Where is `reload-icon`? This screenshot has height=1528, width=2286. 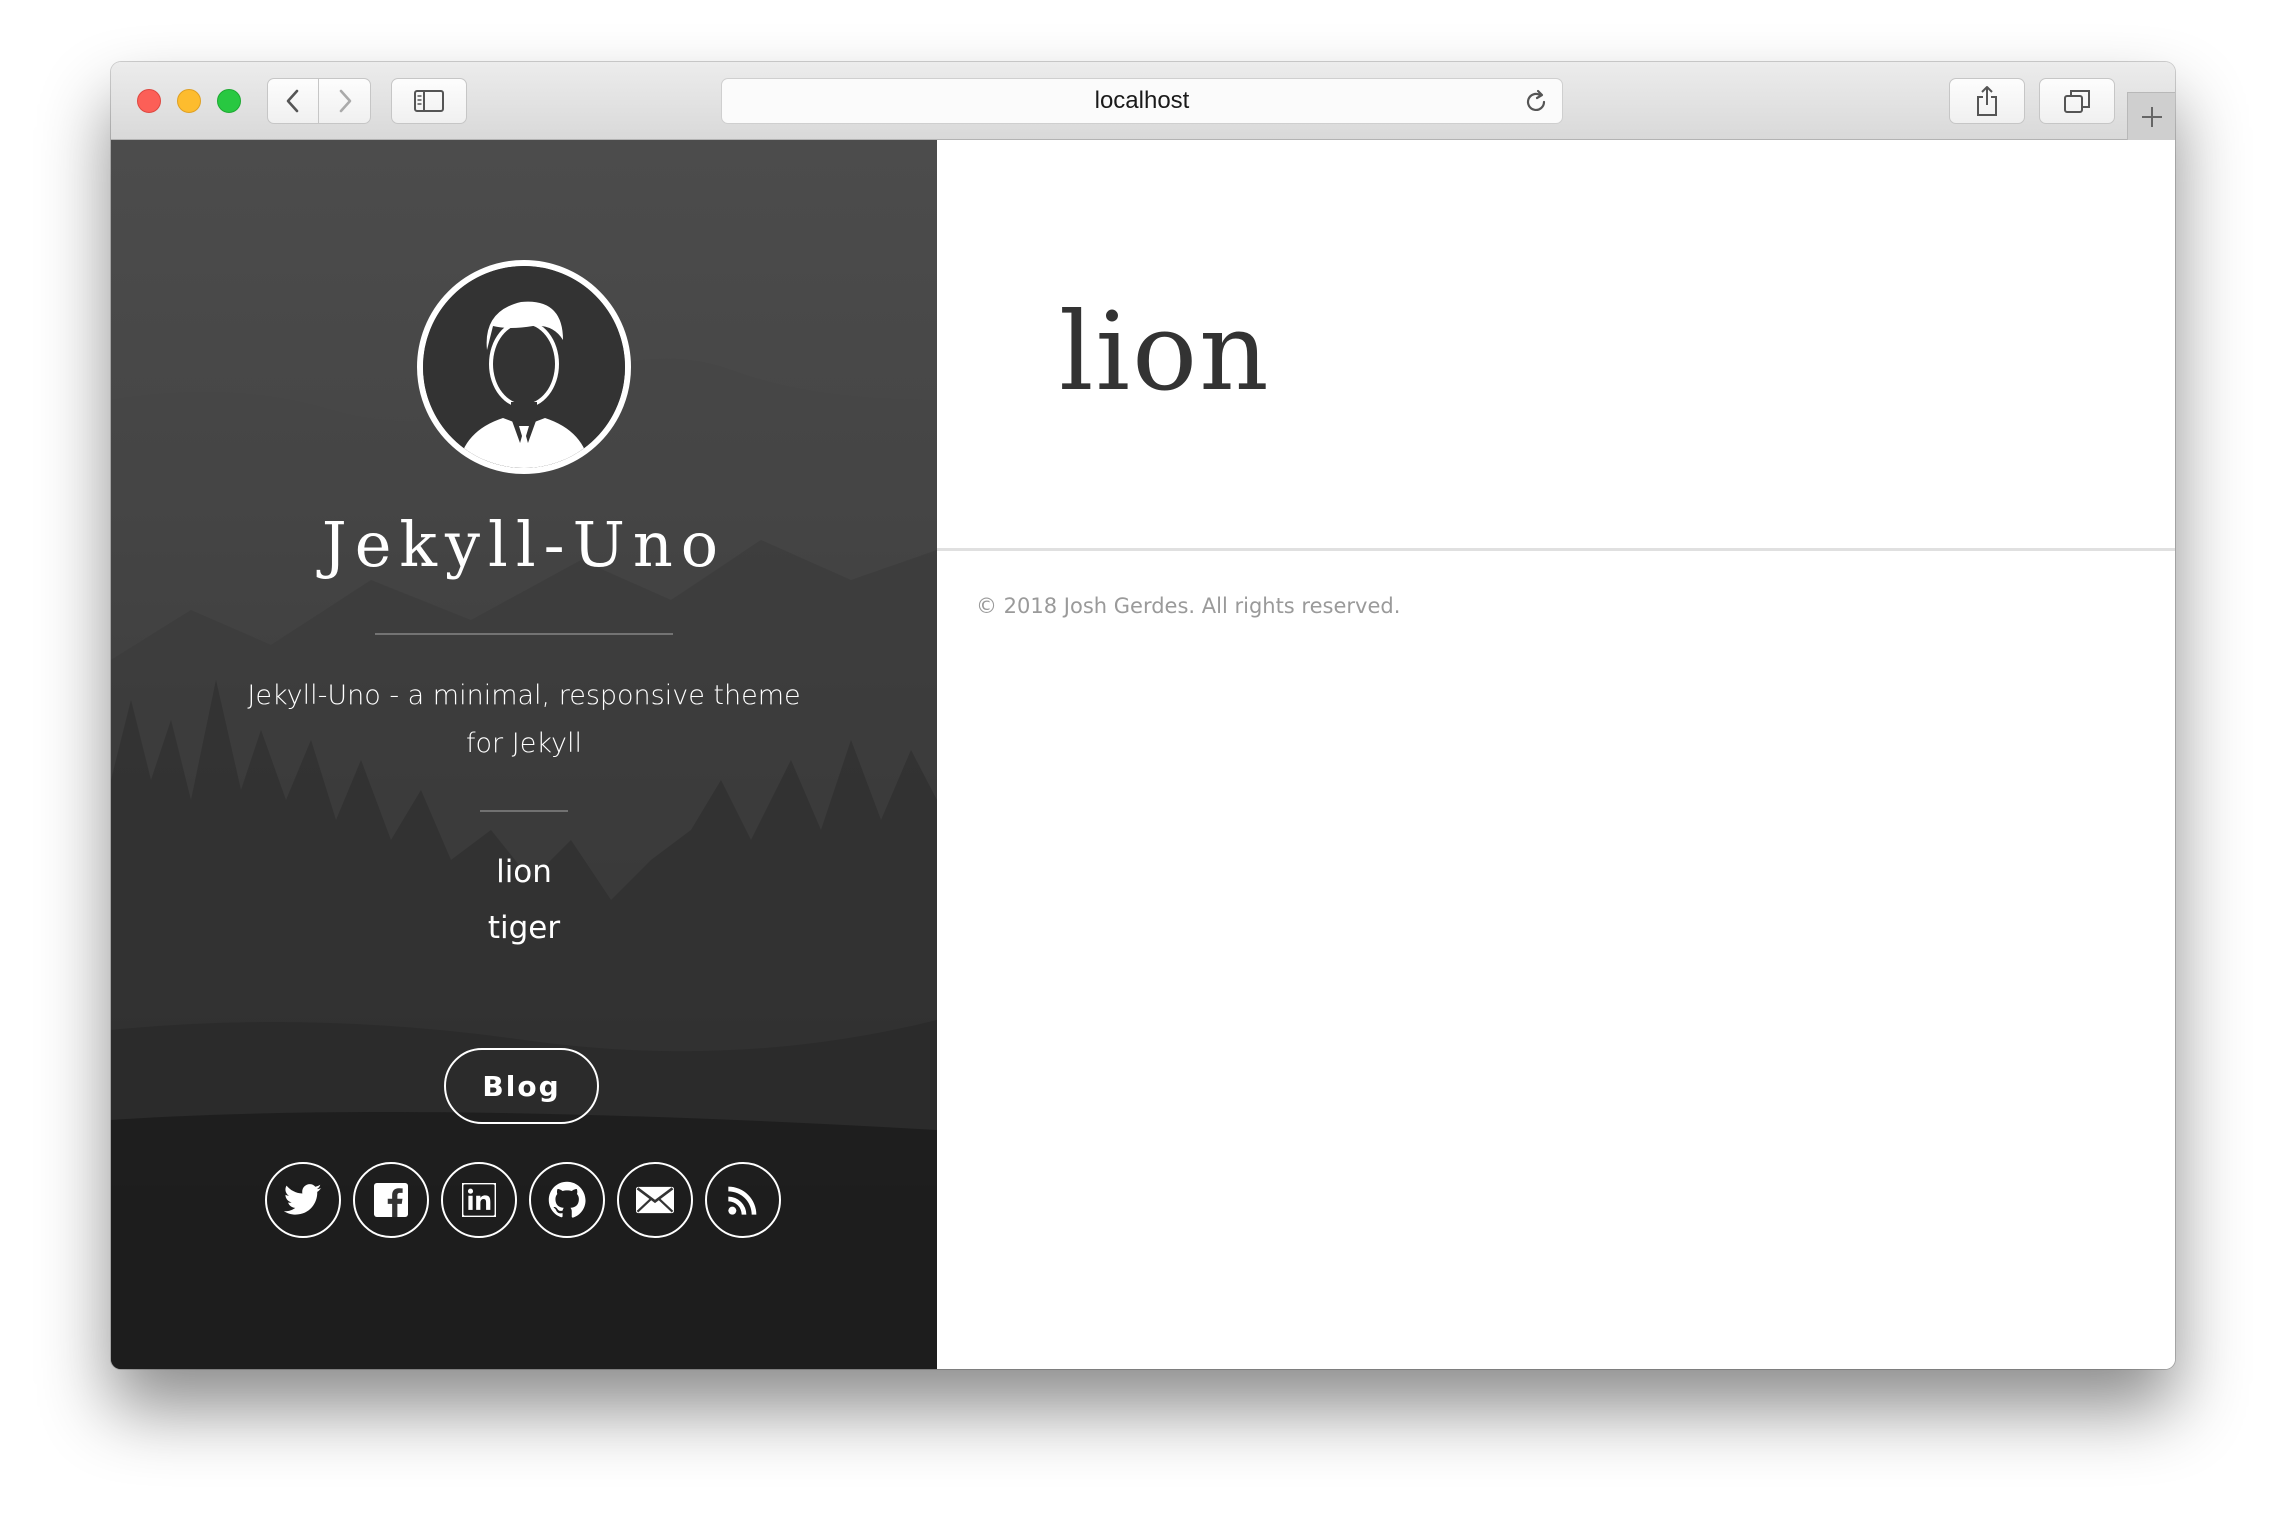 reload-icon is located at coordinates (1536, 102).